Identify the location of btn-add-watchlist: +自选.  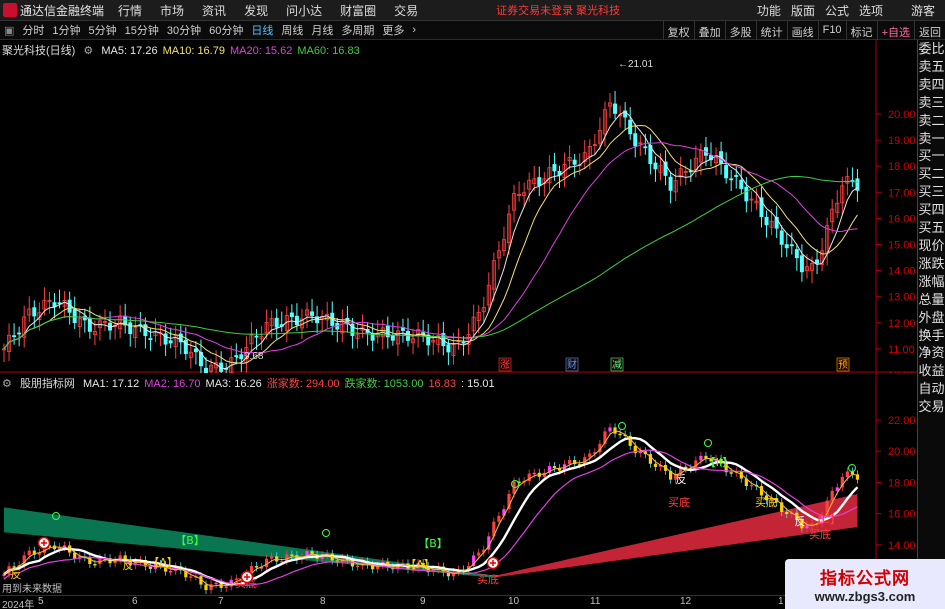
(895, 30).